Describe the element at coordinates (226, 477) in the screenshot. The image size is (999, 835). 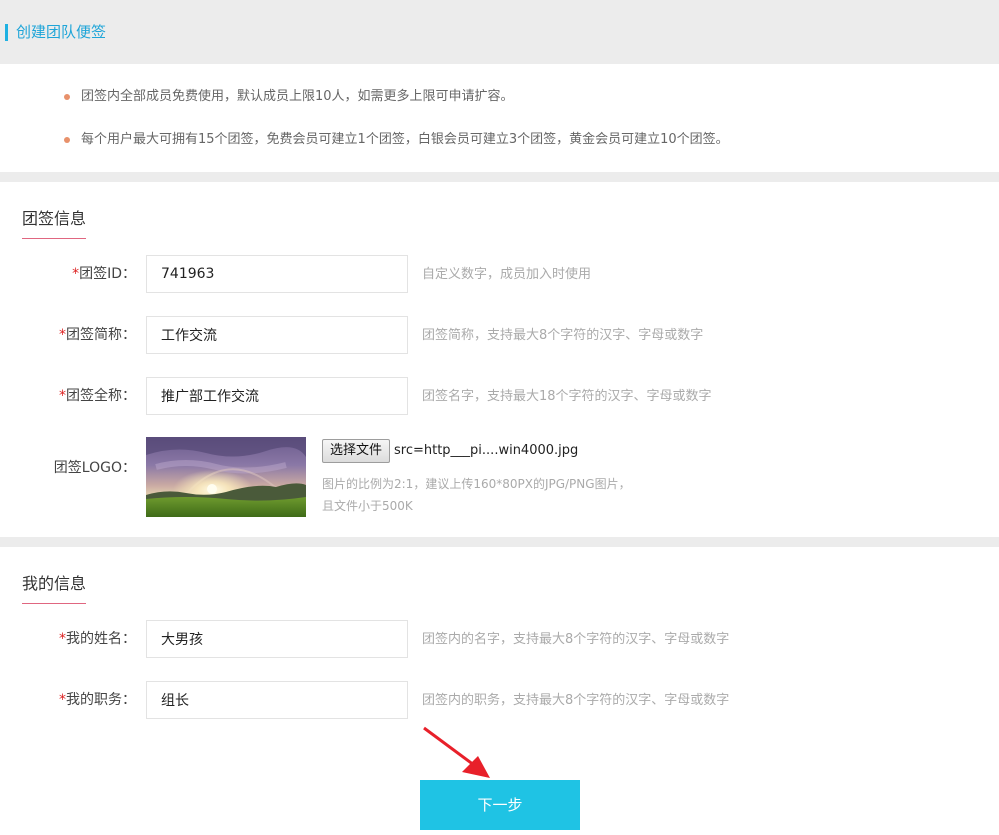
I see `logo-preview-image` at that location.